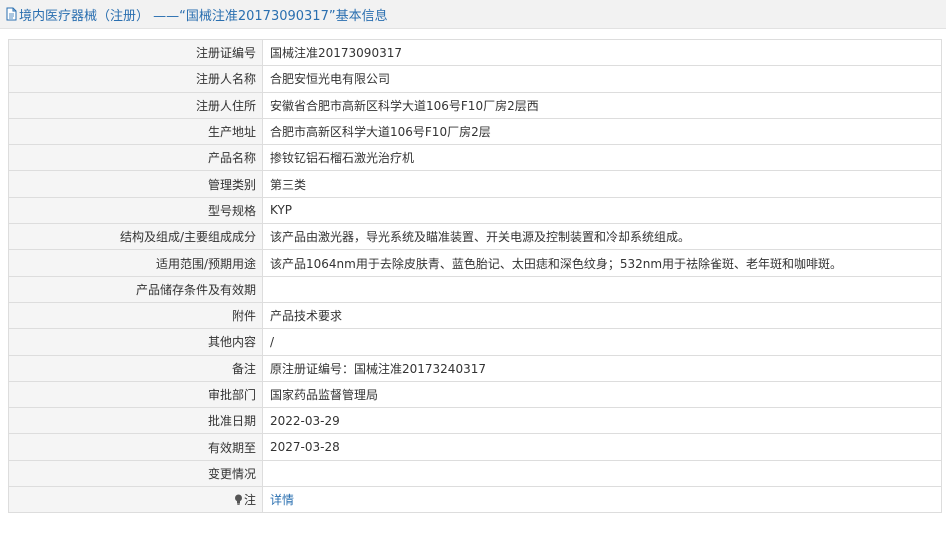 The height and width of the screenshot is (541, 946). I want to click on field-label: 管理类别, so click(135, 184).